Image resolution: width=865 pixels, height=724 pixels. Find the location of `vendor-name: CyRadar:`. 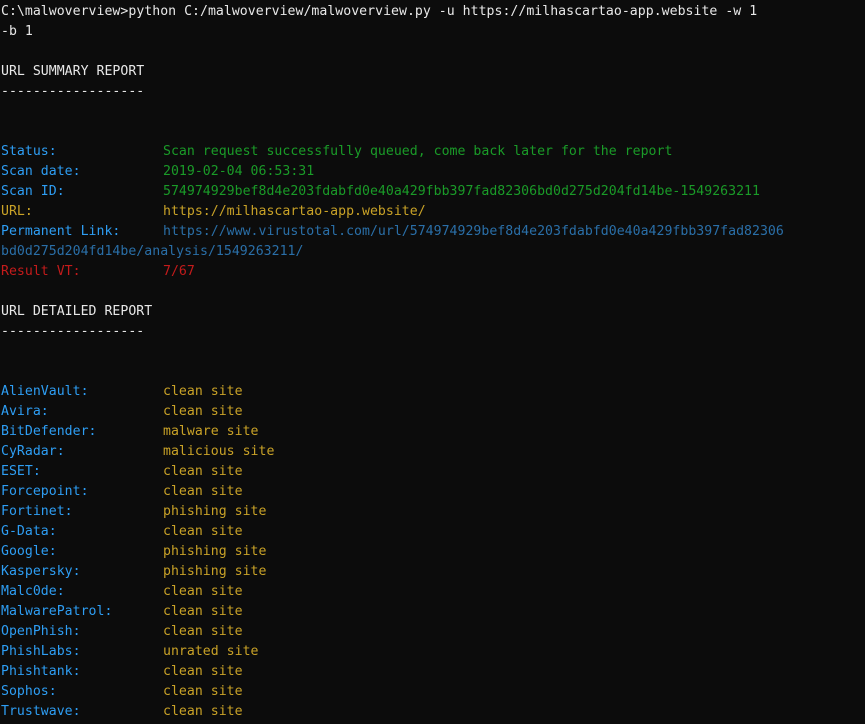

vendor-name: CyRadar: is located at coordinates (33, 451).